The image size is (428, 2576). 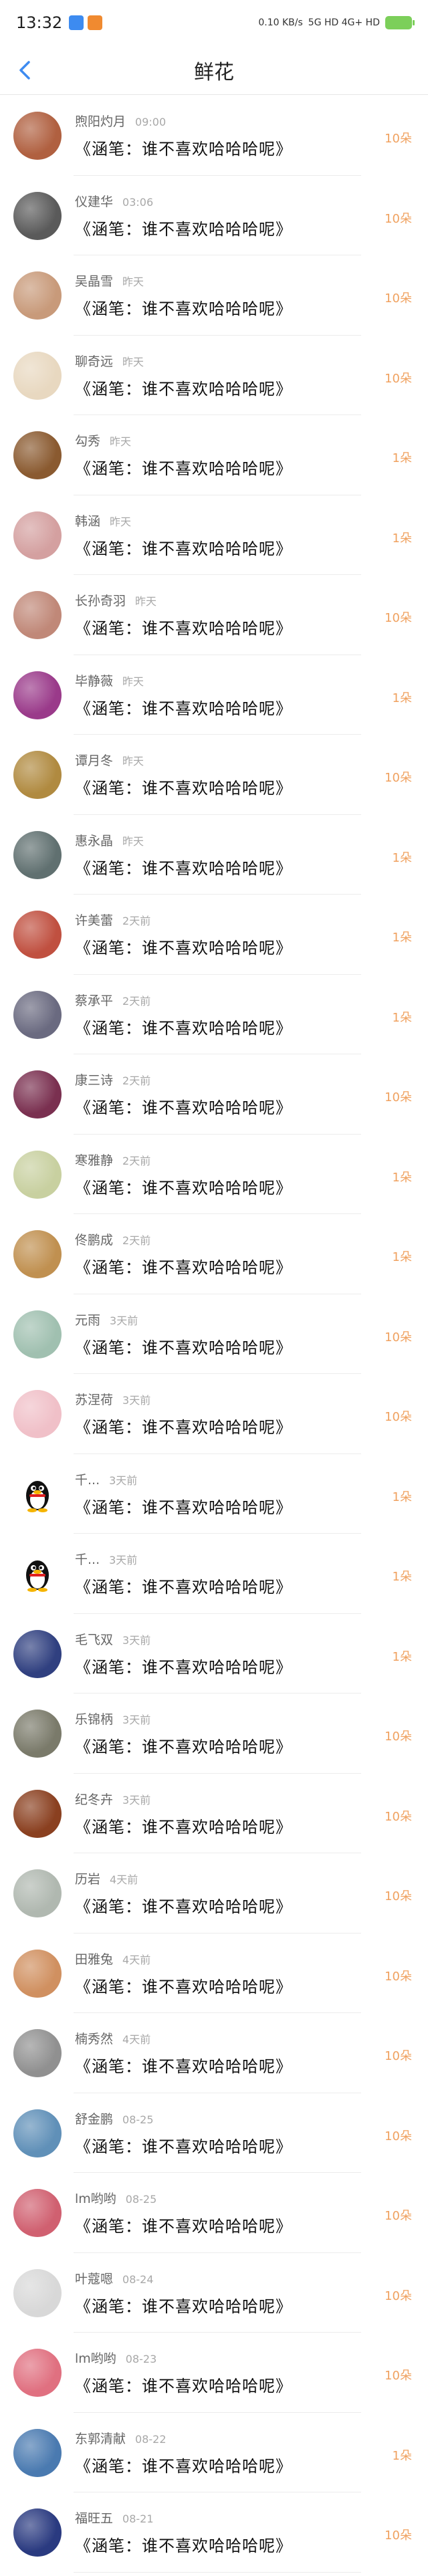 I want to click on sender-name: 惠永晶, so click(x=94, y=840).